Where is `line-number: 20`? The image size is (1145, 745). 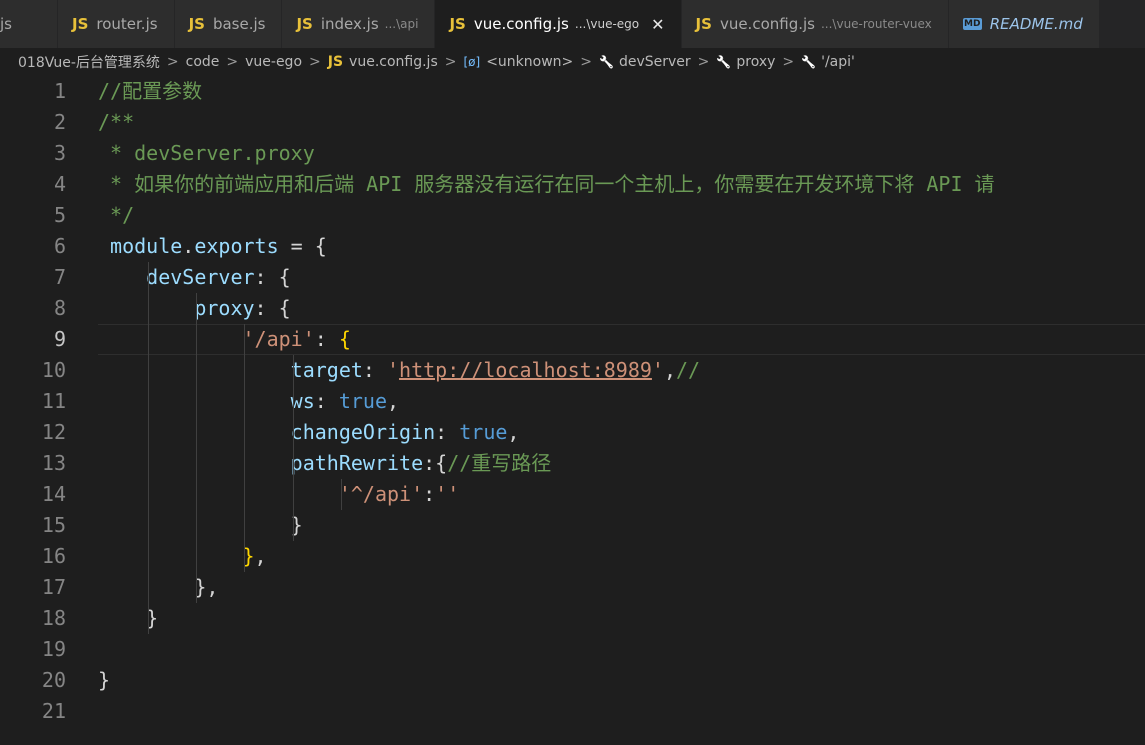
line-number: 20 is located at coordinates (53, 680).